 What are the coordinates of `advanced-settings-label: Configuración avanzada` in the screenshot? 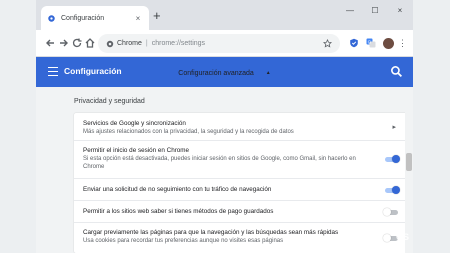 It's located at (216, 73).